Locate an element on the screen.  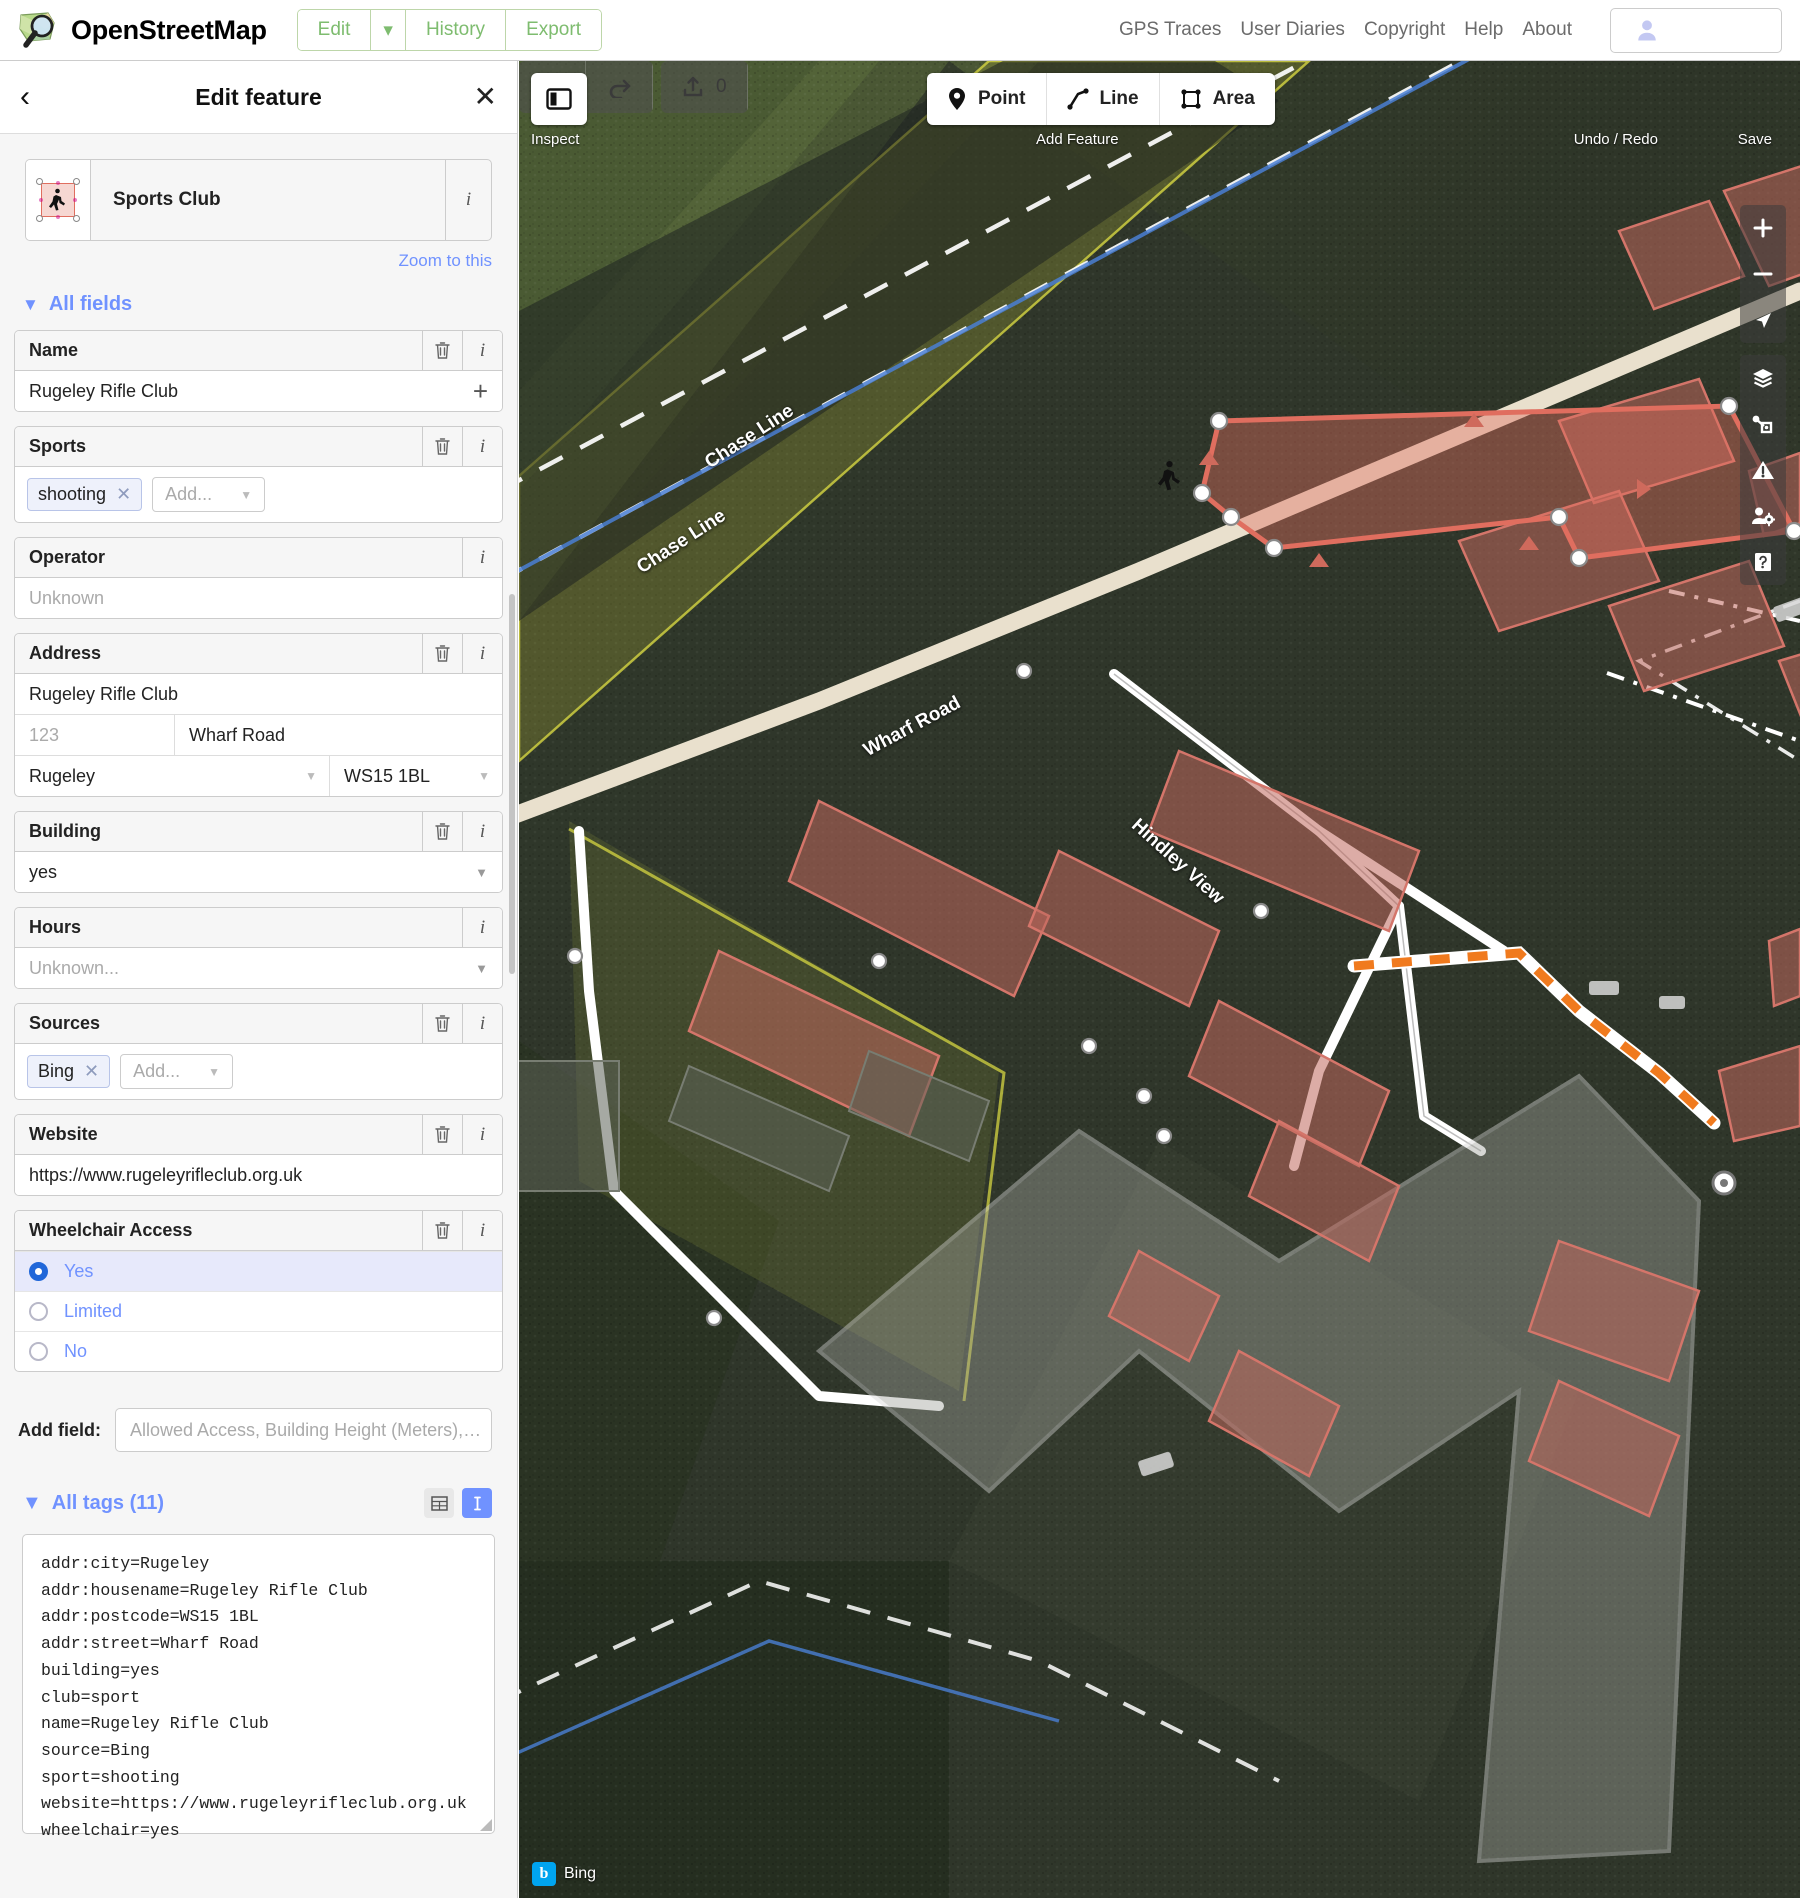
openstreetmap-logo-icon is located at coordinates (39, 30).